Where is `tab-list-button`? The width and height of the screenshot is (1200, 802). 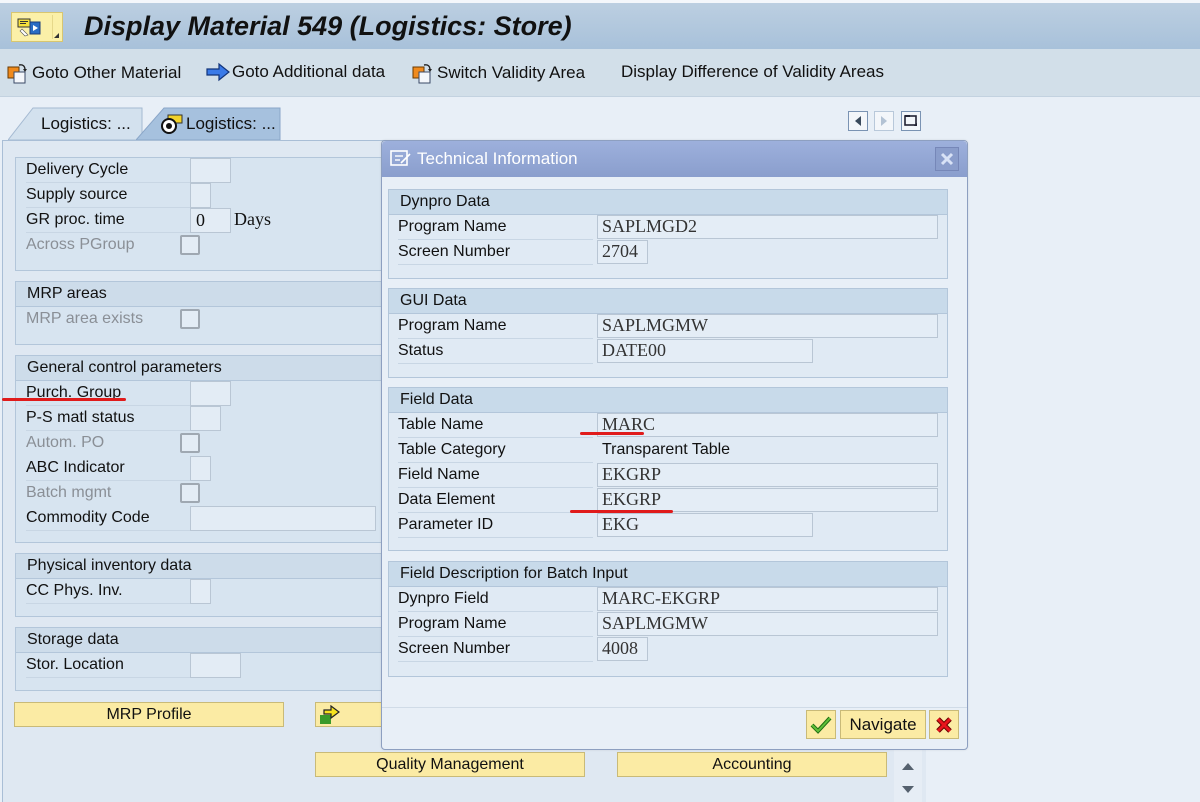
tab-list-button is located at coordinates (911, 121).